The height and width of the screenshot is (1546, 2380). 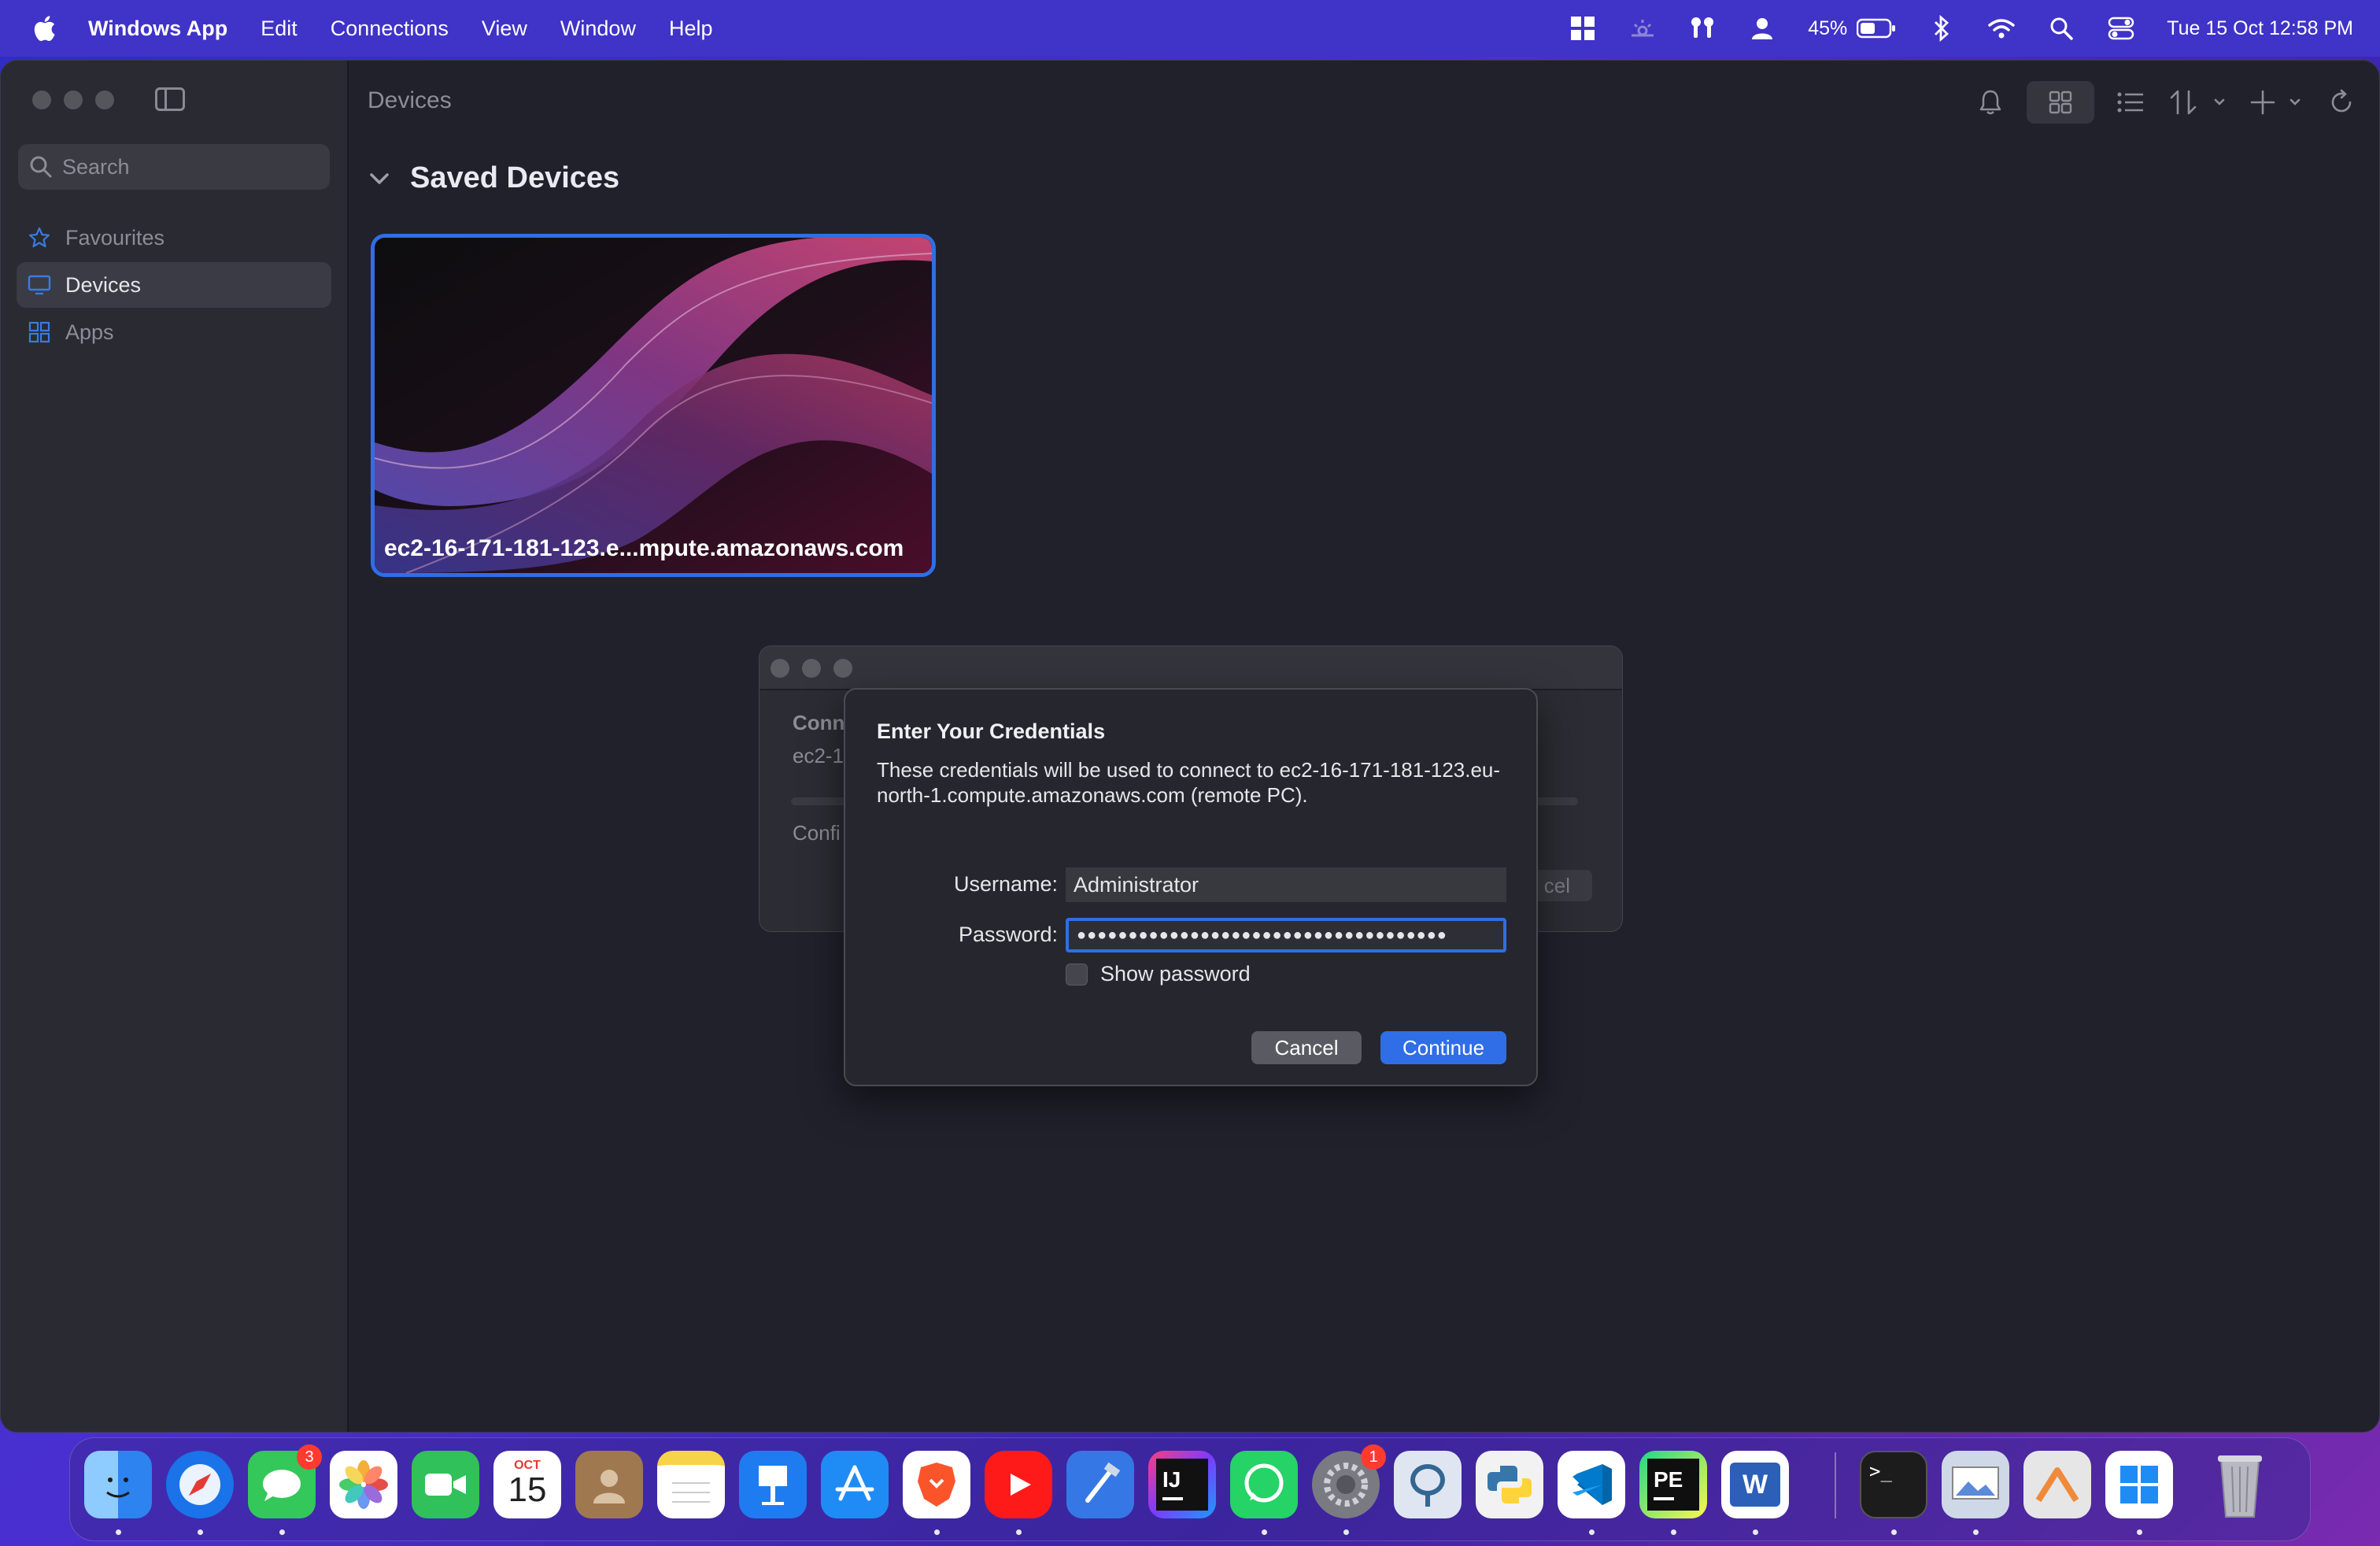 What do you see at coordinates (2001, 28) in the screenshot?
I see `wifi-icon` at bounding box center [2001, 28].